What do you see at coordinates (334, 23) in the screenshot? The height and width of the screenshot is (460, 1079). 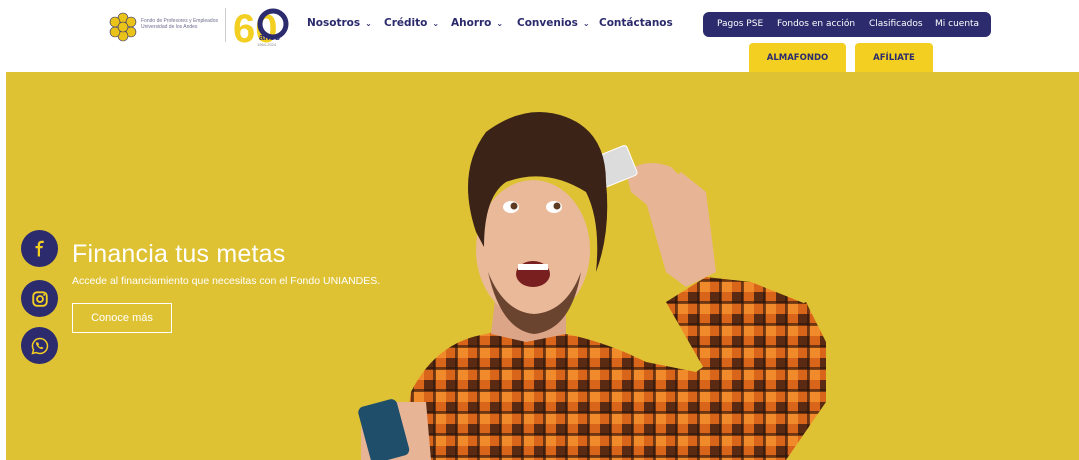 I see `nav-item-label: Nosotros` at bounding box center [334, 23].